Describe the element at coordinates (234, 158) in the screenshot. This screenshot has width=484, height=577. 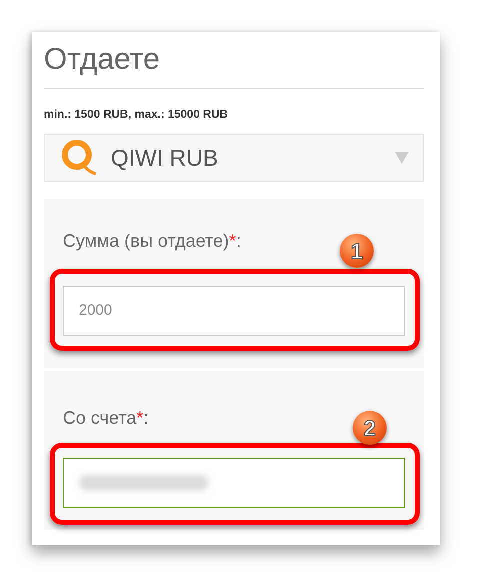
I see `currency-select: QIWI RUB` at that location.